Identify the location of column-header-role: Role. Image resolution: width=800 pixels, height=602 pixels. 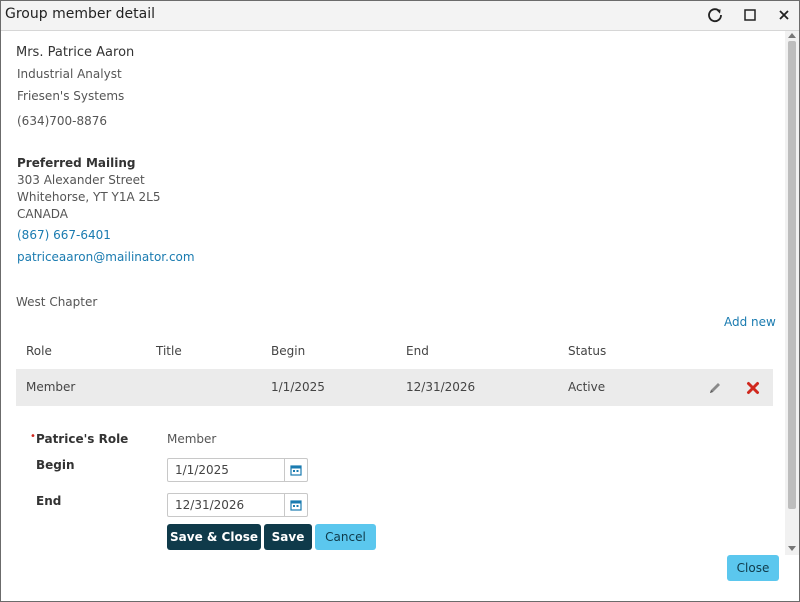
(39, 351).